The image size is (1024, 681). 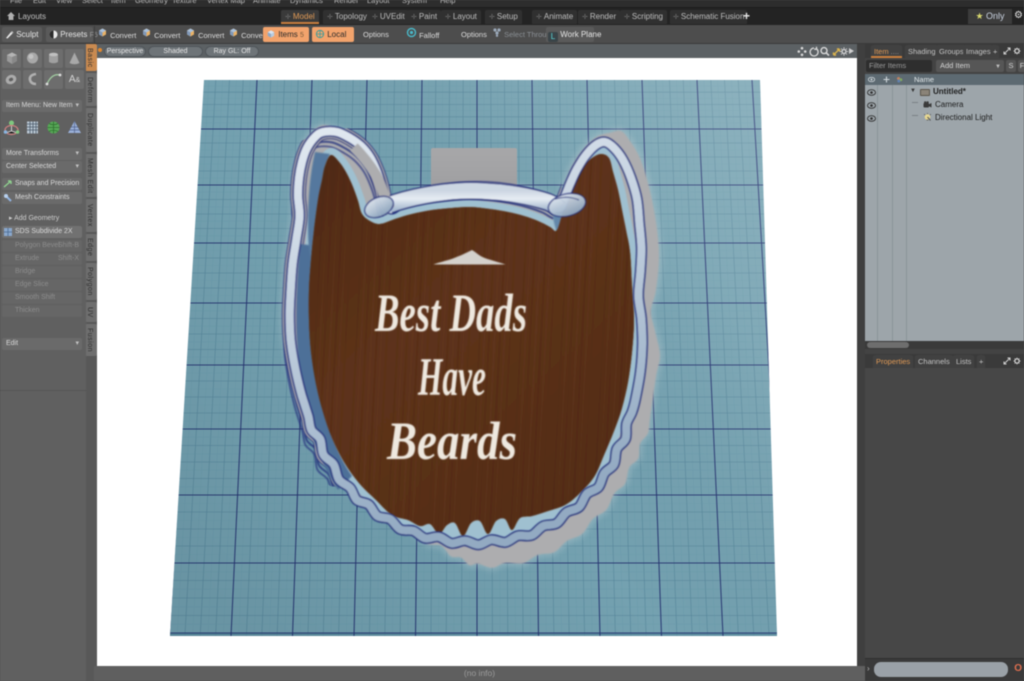 What do you see at coordinates (451, 377) in the screenshot?
I see `svg-text: Have` at bounding box center [451, 377].